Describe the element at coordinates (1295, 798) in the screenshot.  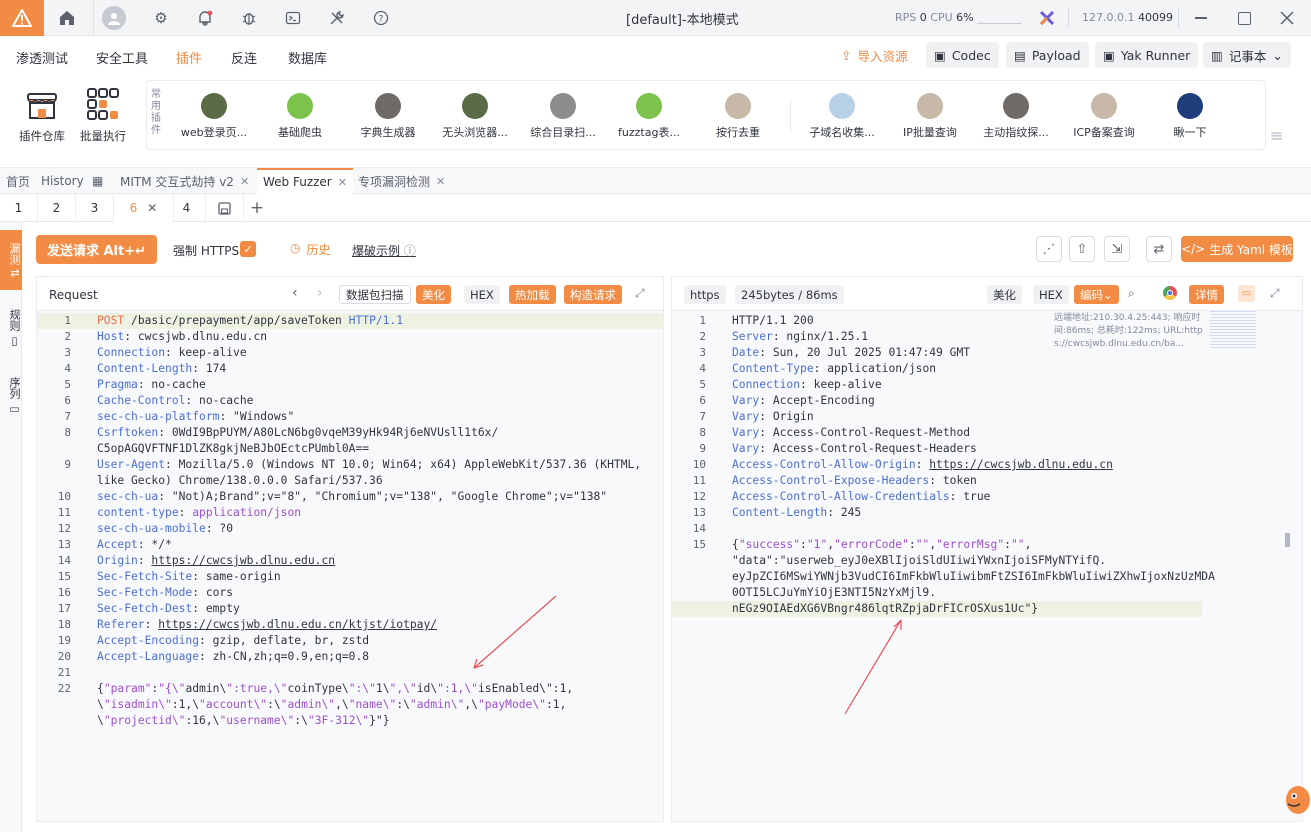
I see `mascot-icon` at that location.